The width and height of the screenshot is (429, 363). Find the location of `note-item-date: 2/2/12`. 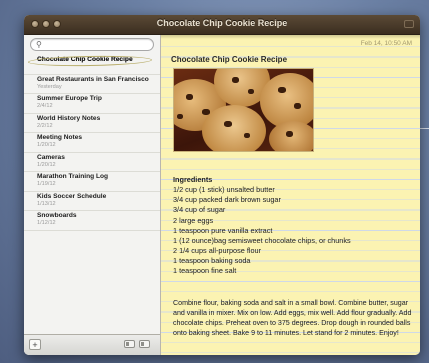

note-item-date: 2/2/12 is located at coordinates (45, 125).